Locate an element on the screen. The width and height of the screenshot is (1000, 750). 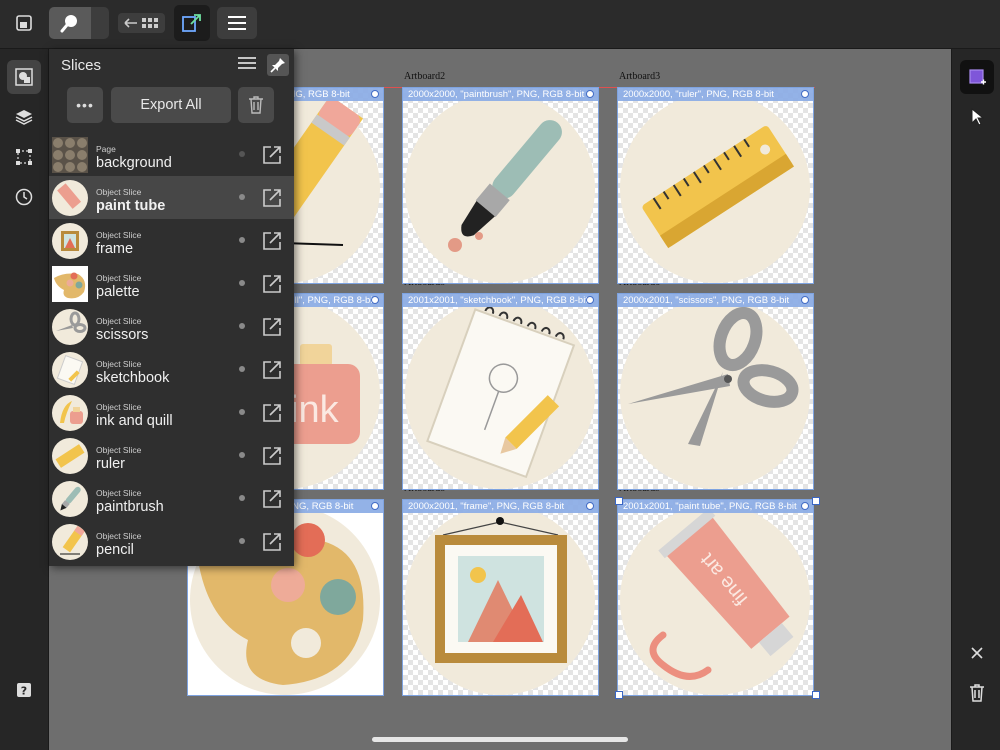
slice-type: Page is located at coordinates (106, 149).